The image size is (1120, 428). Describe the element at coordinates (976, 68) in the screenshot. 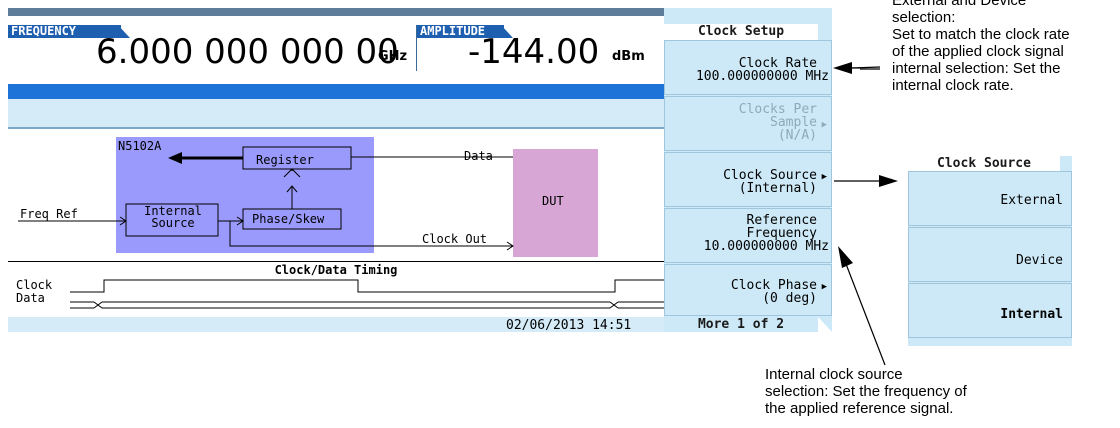

I see `annotation-line: internal selection: Set the` at that location.